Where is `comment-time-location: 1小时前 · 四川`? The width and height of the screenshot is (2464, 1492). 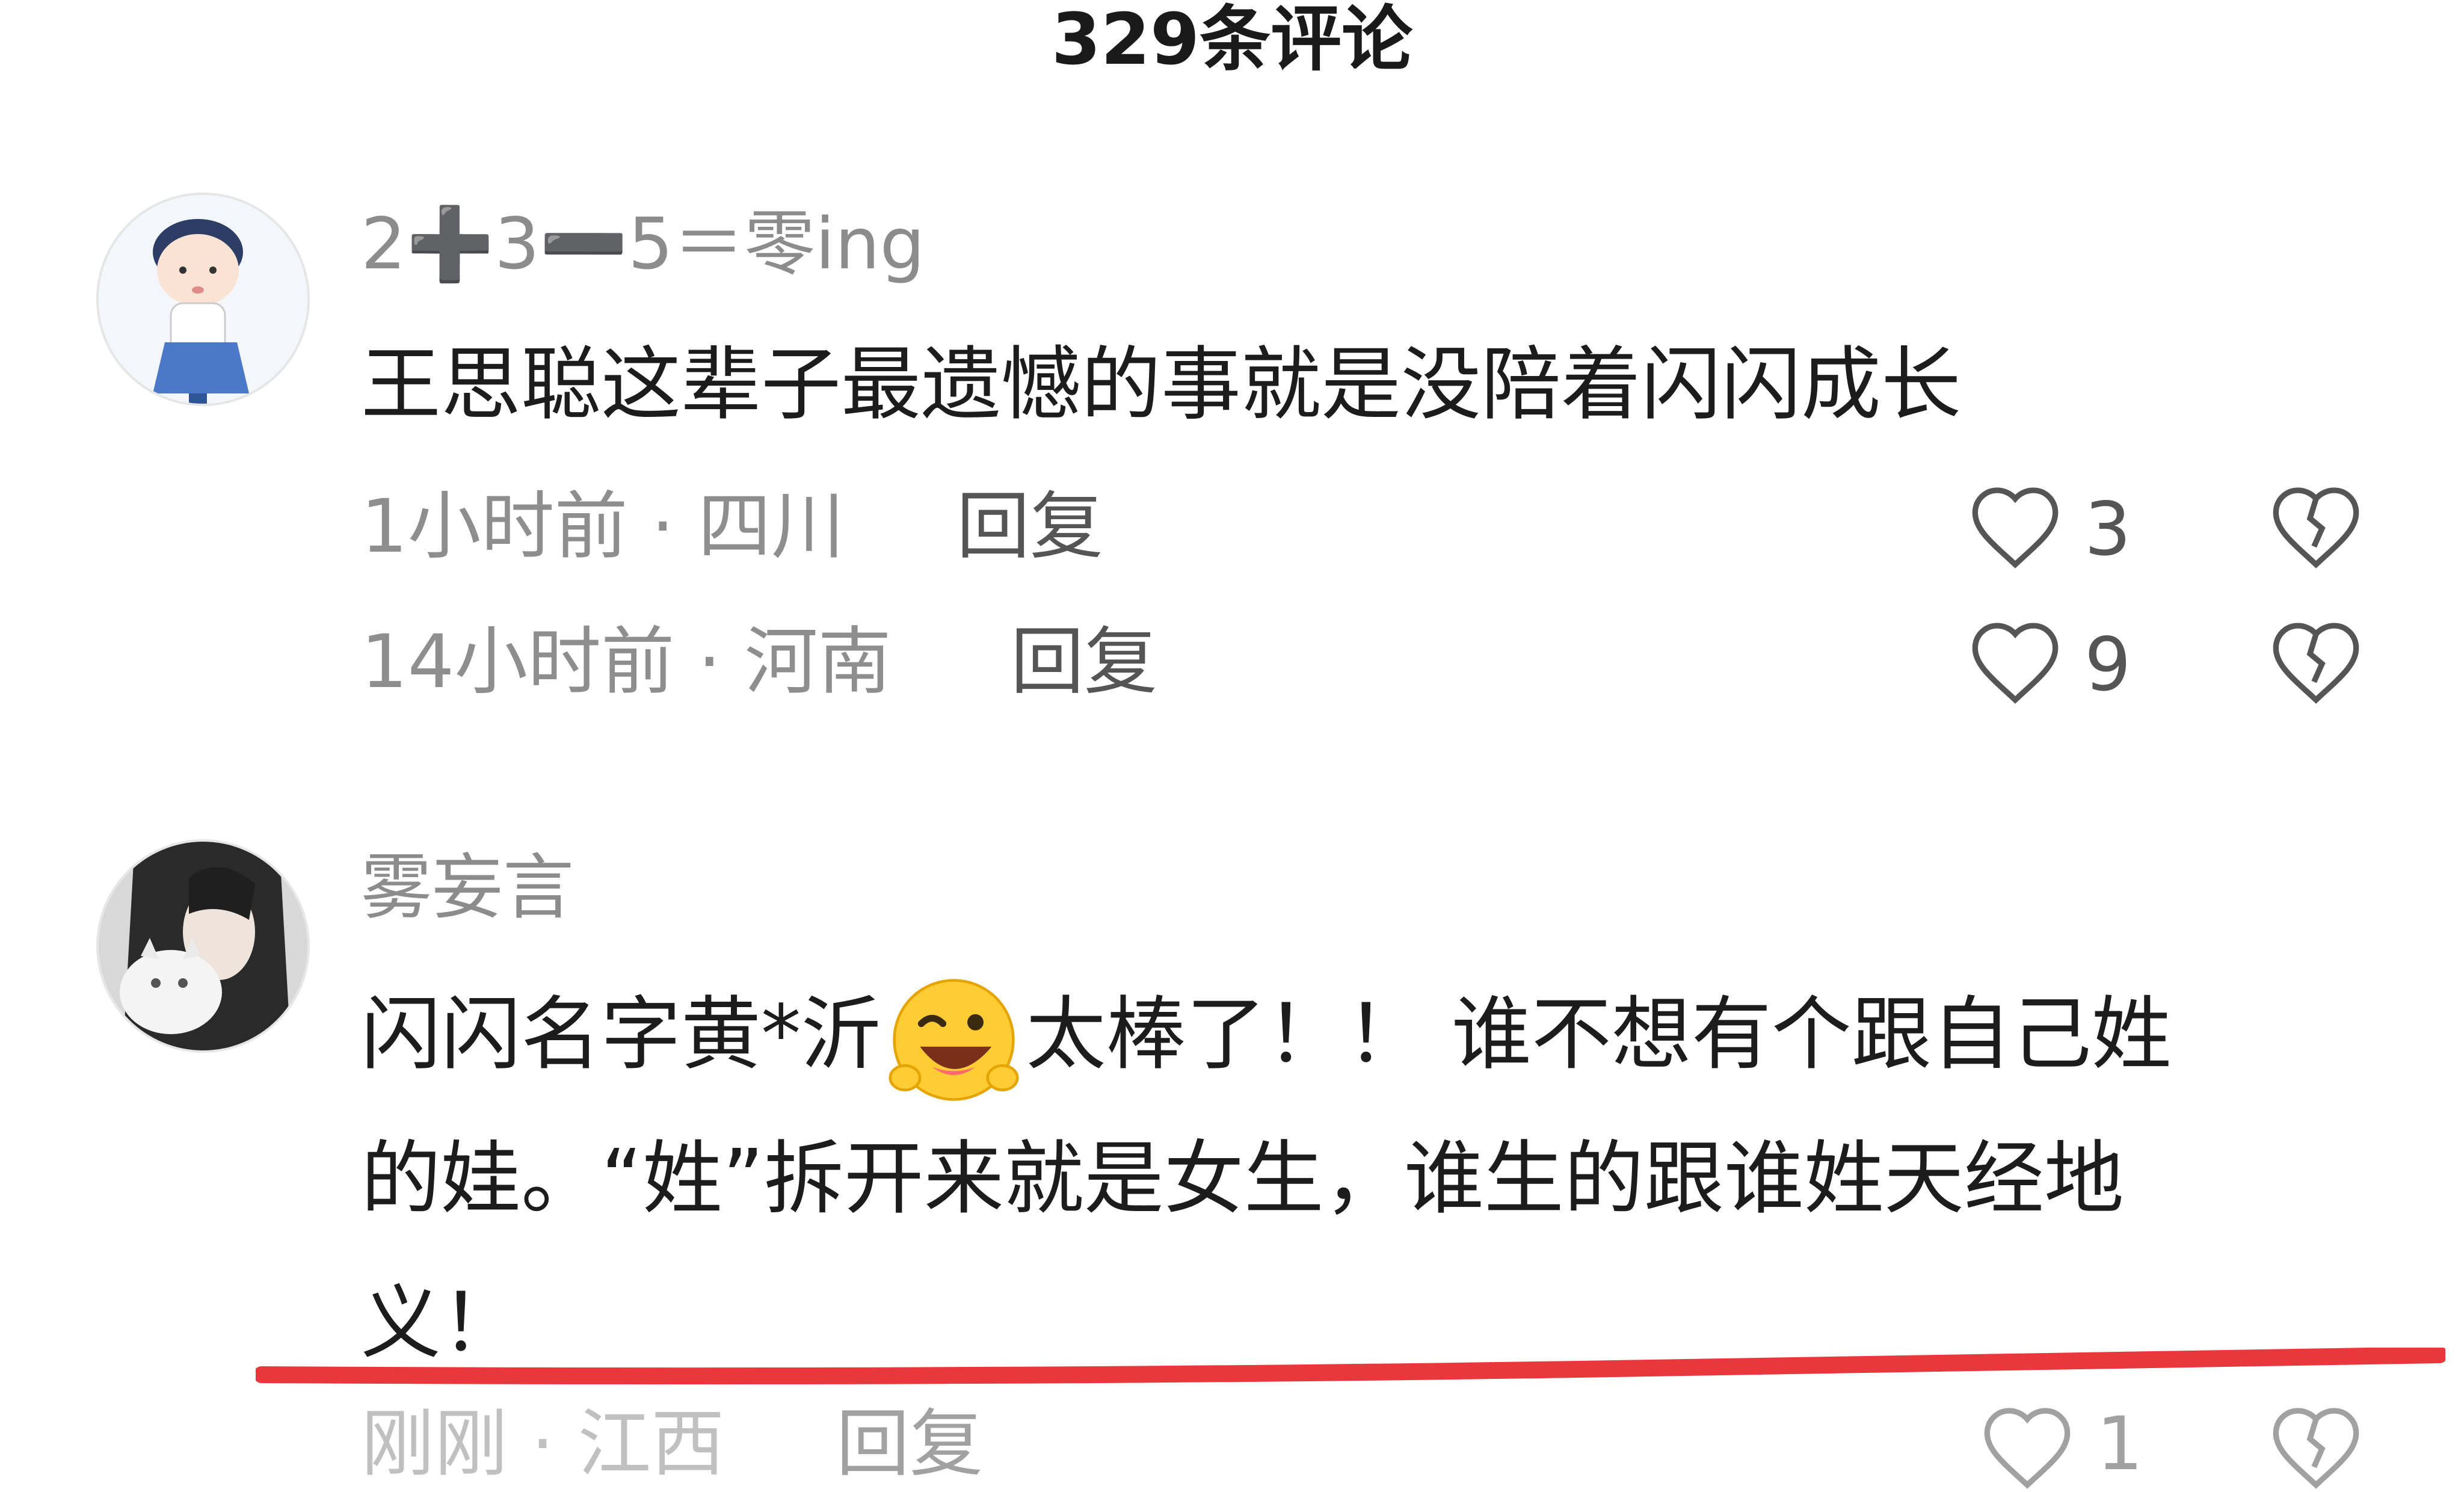
comment-time-location: 1小时前 · 四川 is located at coordinates (603, 526).